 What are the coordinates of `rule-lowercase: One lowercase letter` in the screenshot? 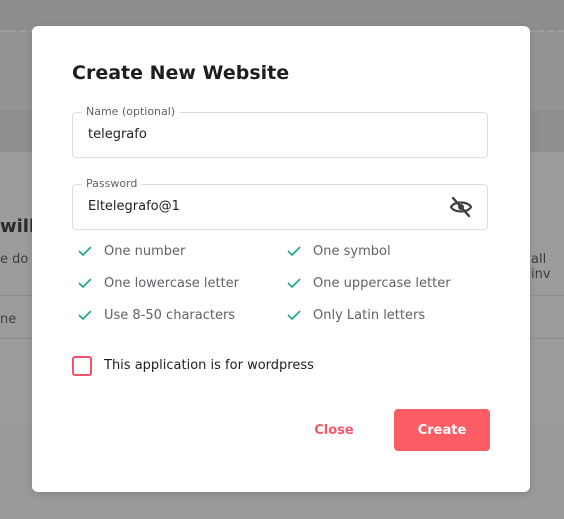 It's located at (172, 283).